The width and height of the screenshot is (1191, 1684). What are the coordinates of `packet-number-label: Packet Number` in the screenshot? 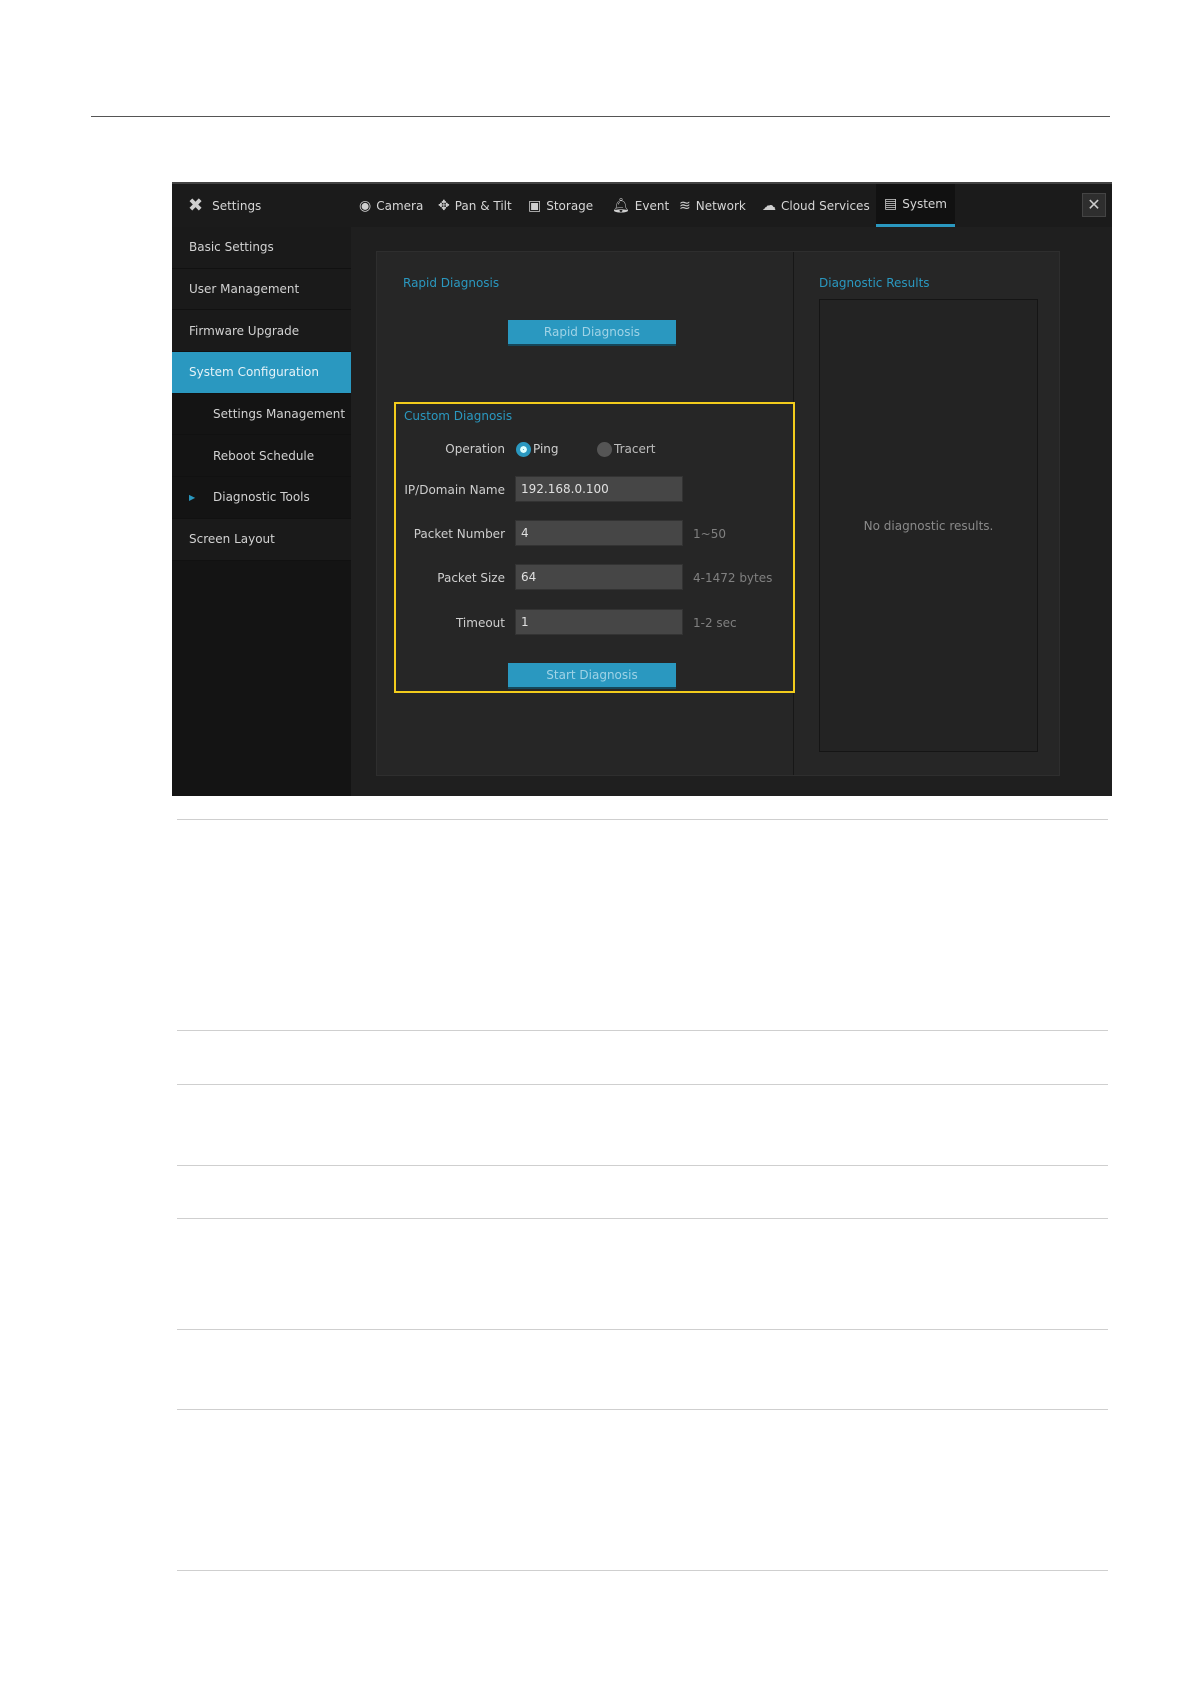 It's located at (459, 534).